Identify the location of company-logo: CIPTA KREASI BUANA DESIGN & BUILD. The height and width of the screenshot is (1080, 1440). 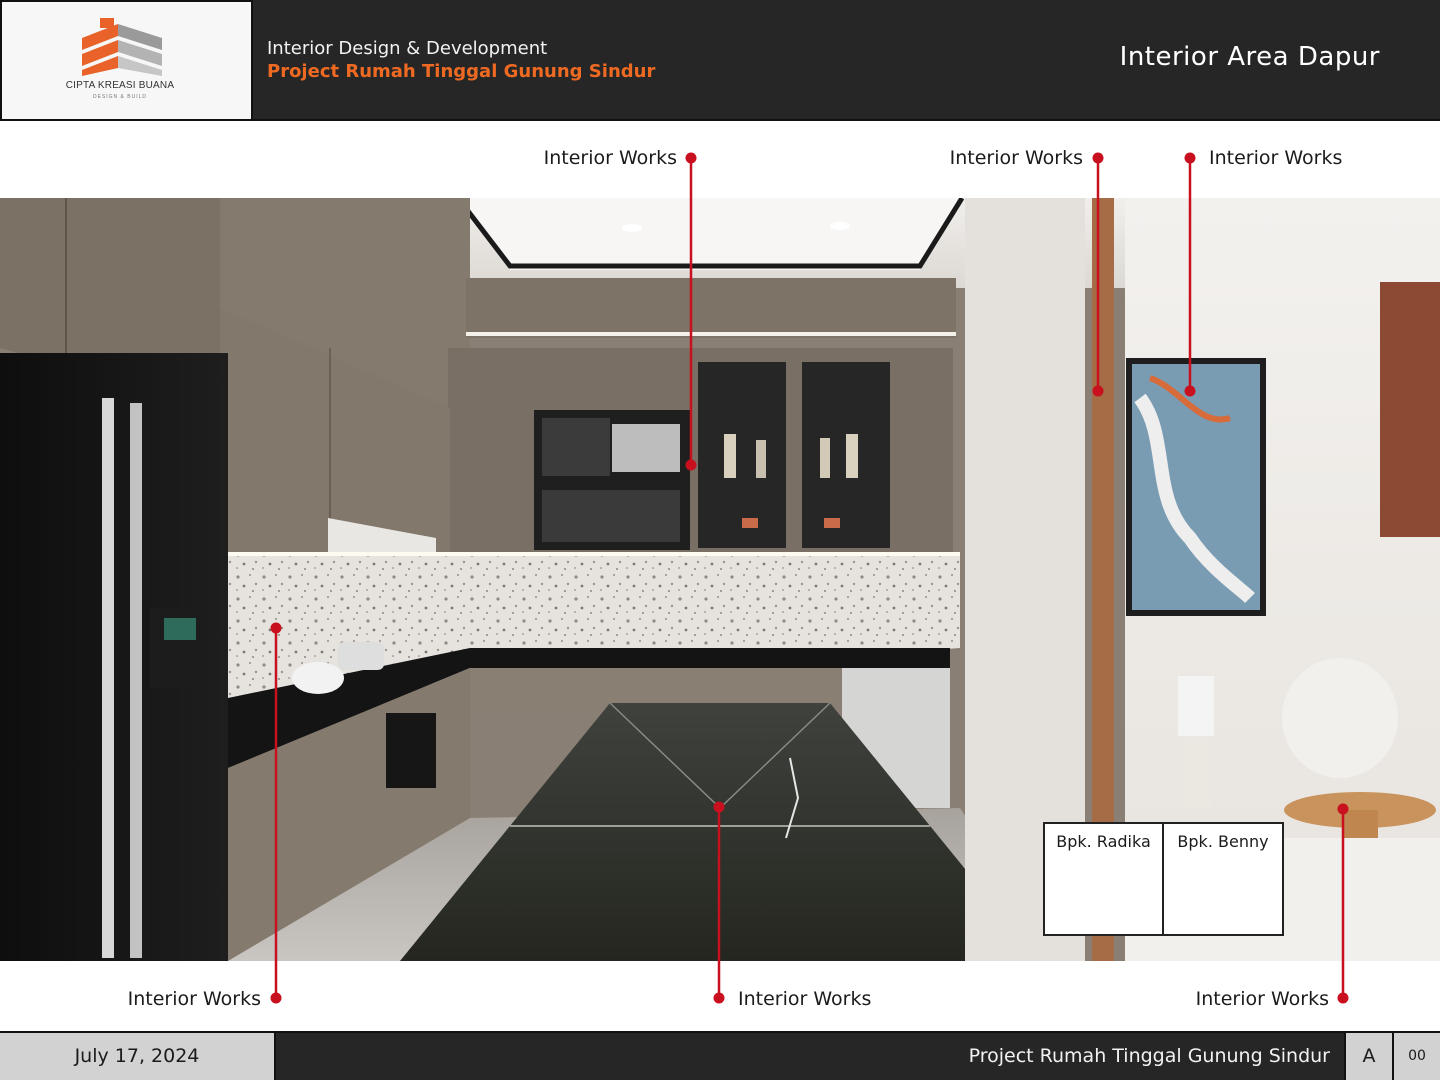
(126, 60).